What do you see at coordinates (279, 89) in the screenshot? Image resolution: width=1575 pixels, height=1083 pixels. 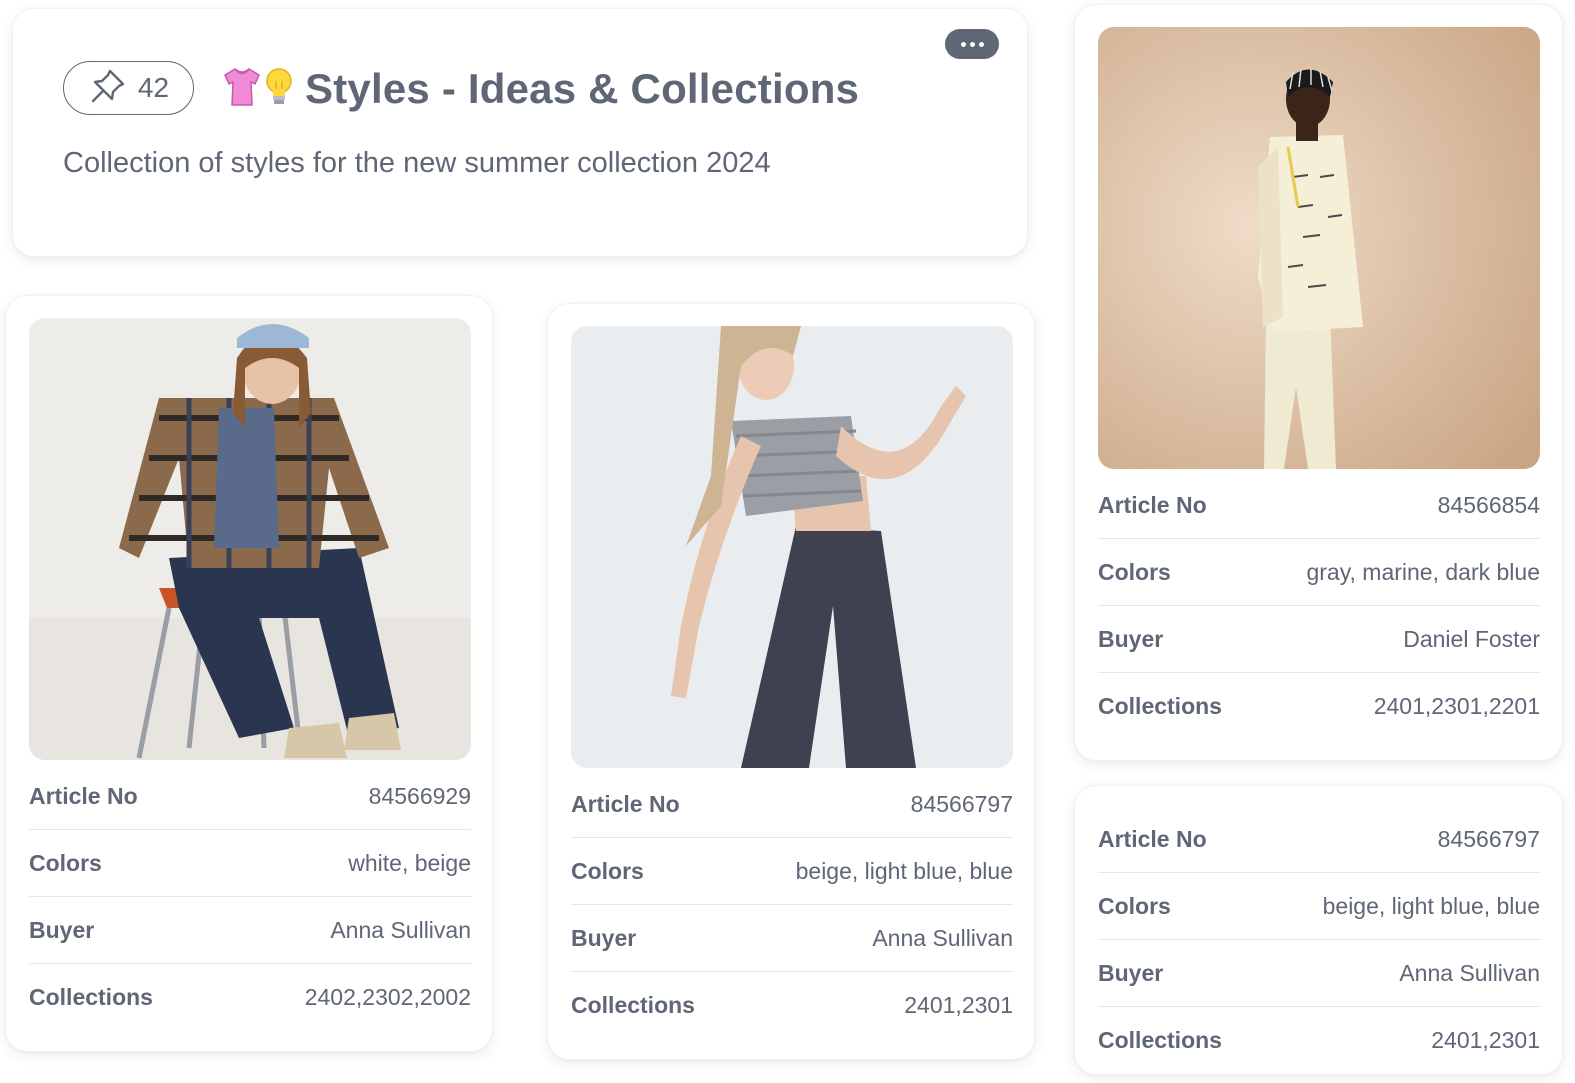 I see `lightbulb-emoji-icon` at bounding box center [279, 89].